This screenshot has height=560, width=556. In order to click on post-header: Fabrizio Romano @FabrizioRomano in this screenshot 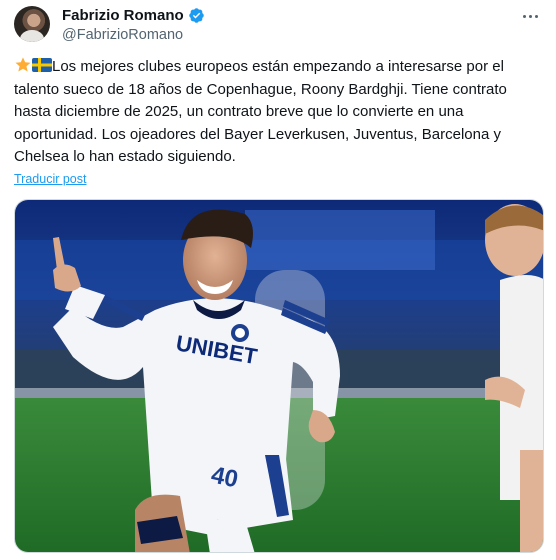, I will do `click(278, 26)`.